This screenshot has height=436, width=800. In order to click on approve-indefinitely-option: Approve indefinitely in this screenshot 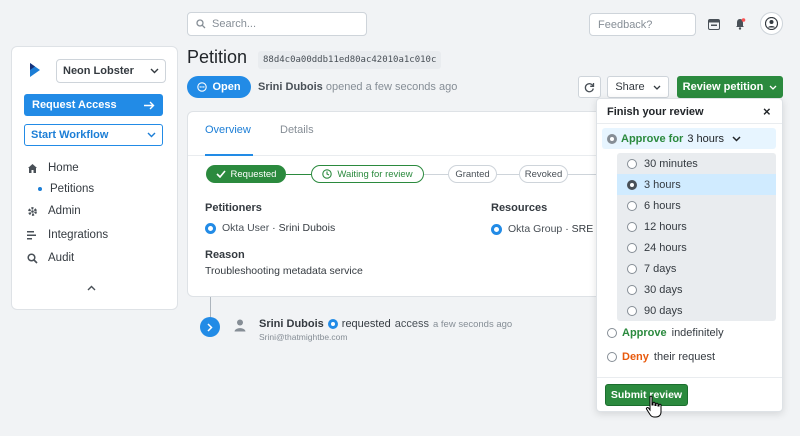, I will do `click(665, 333)`.